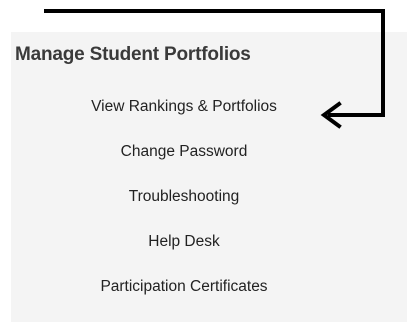 This screenshot has height=332, width=417. I want to click on menu-item-troubleshooting: Troubleshooting, so click(184, 197).